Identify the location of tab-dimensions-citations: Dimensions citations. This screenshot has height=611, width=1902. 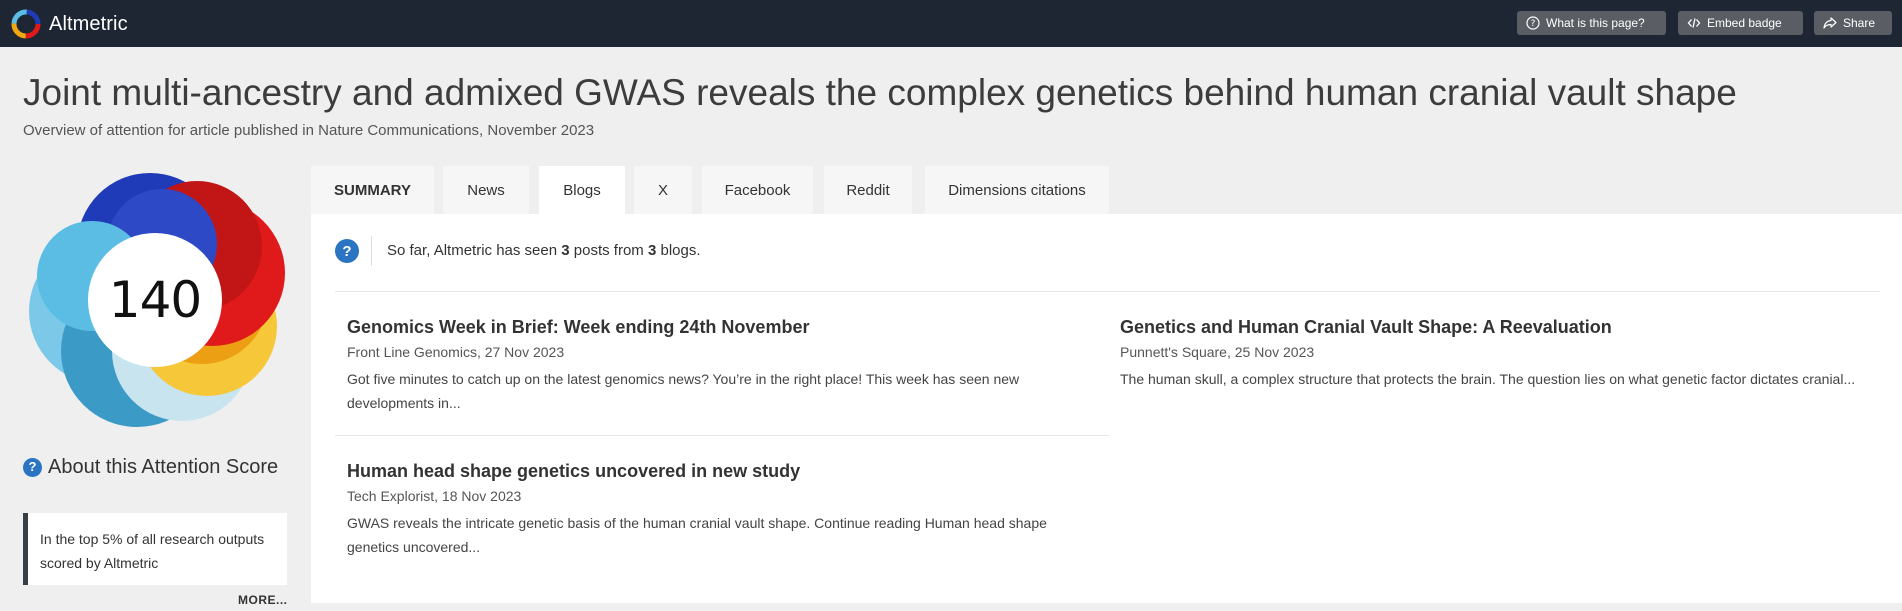
(1017, 190).